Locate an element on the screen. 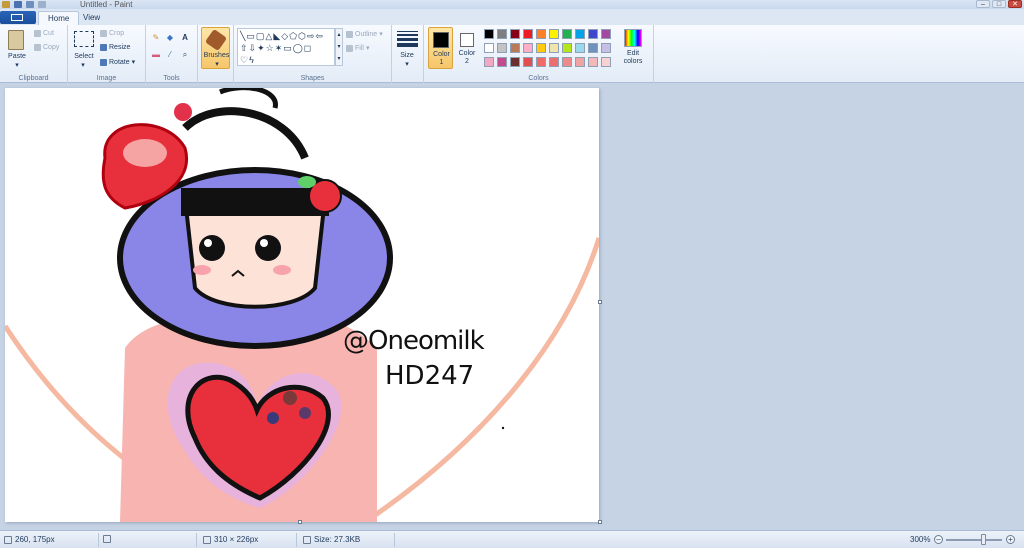 The width and height of the screenshot is (1024, 548). file-menu-button is located at coordinates (18, 17).